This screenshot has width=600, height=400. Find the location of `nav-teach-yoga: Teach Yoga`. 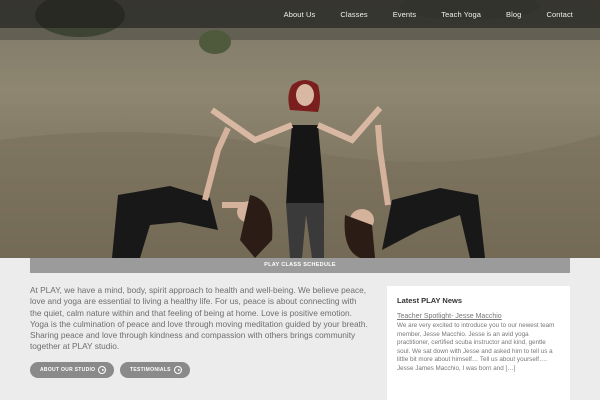

nav-teach-yoga: Teach Yoga is located at coordinates (461, 14).